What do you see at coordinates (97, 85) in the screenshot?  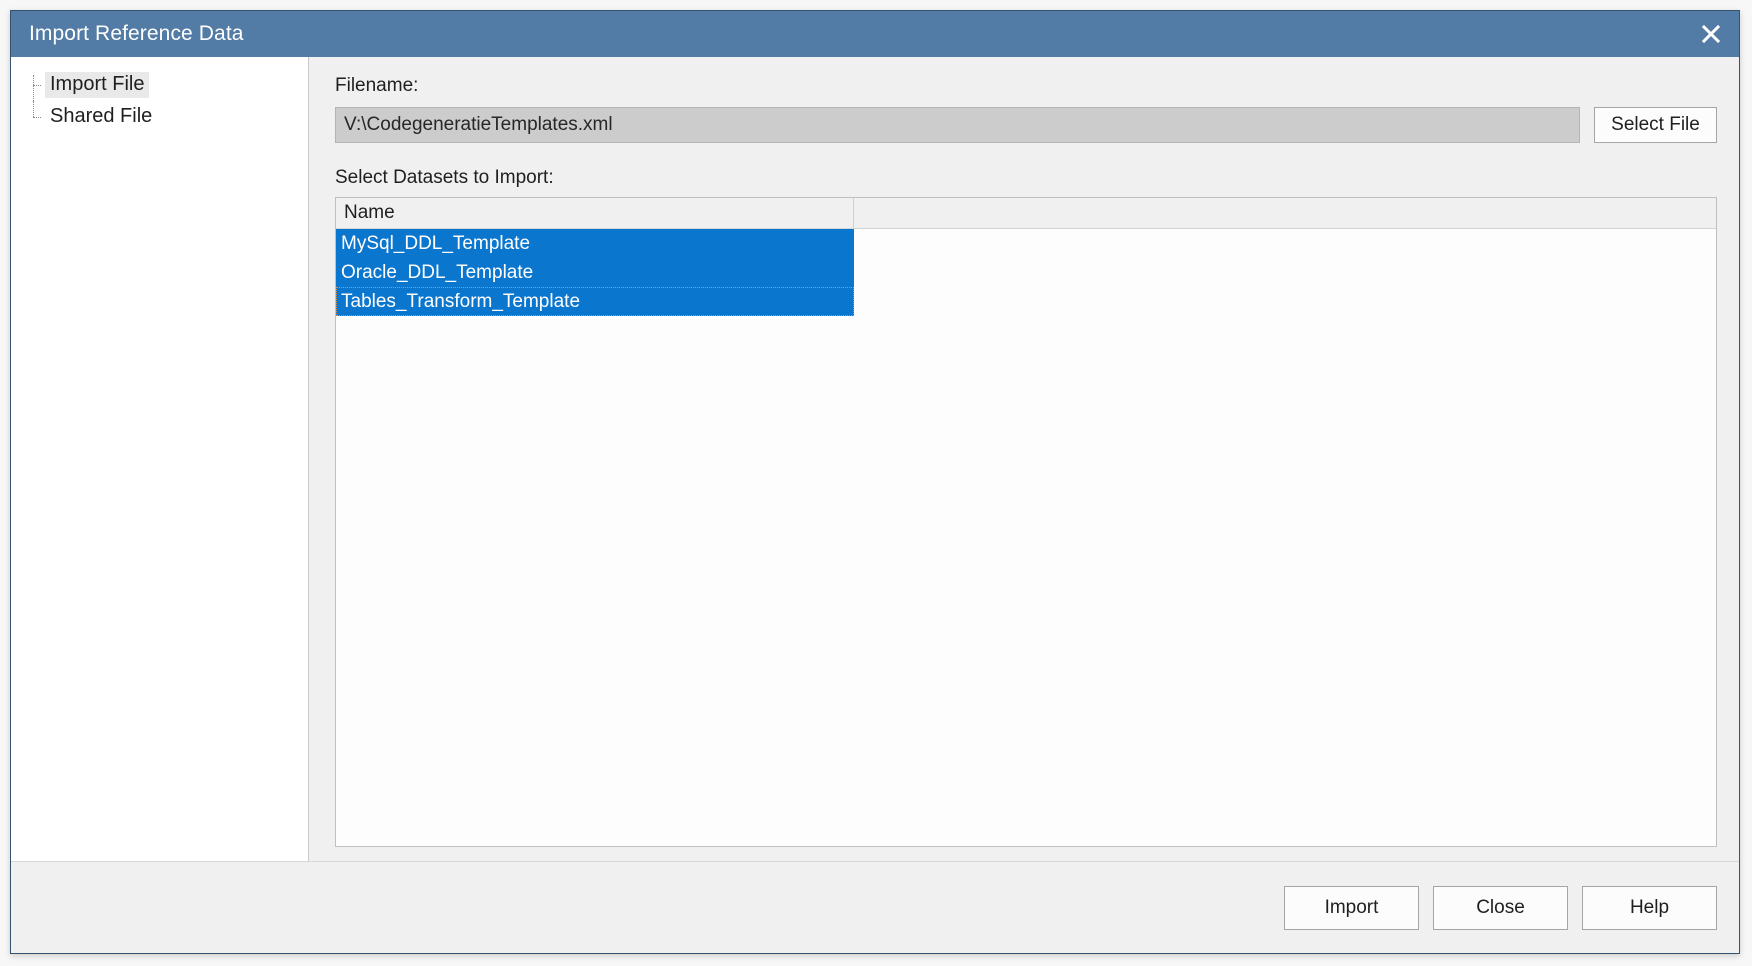 I see `tree-item-label: Import File` at bounding box center [97, 85].